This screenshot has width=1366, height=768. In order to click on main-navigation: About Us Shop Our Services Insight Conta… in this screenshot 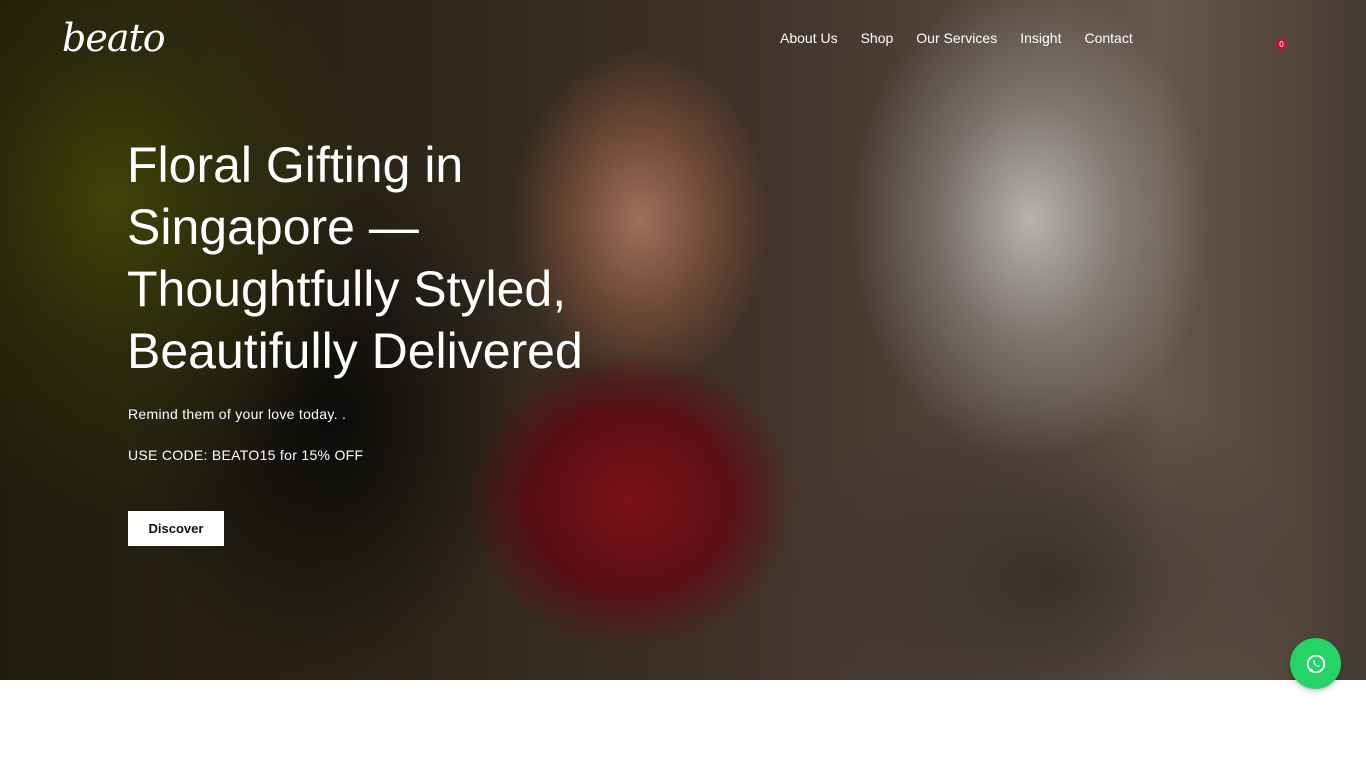, I will do `click(968, 38)`.